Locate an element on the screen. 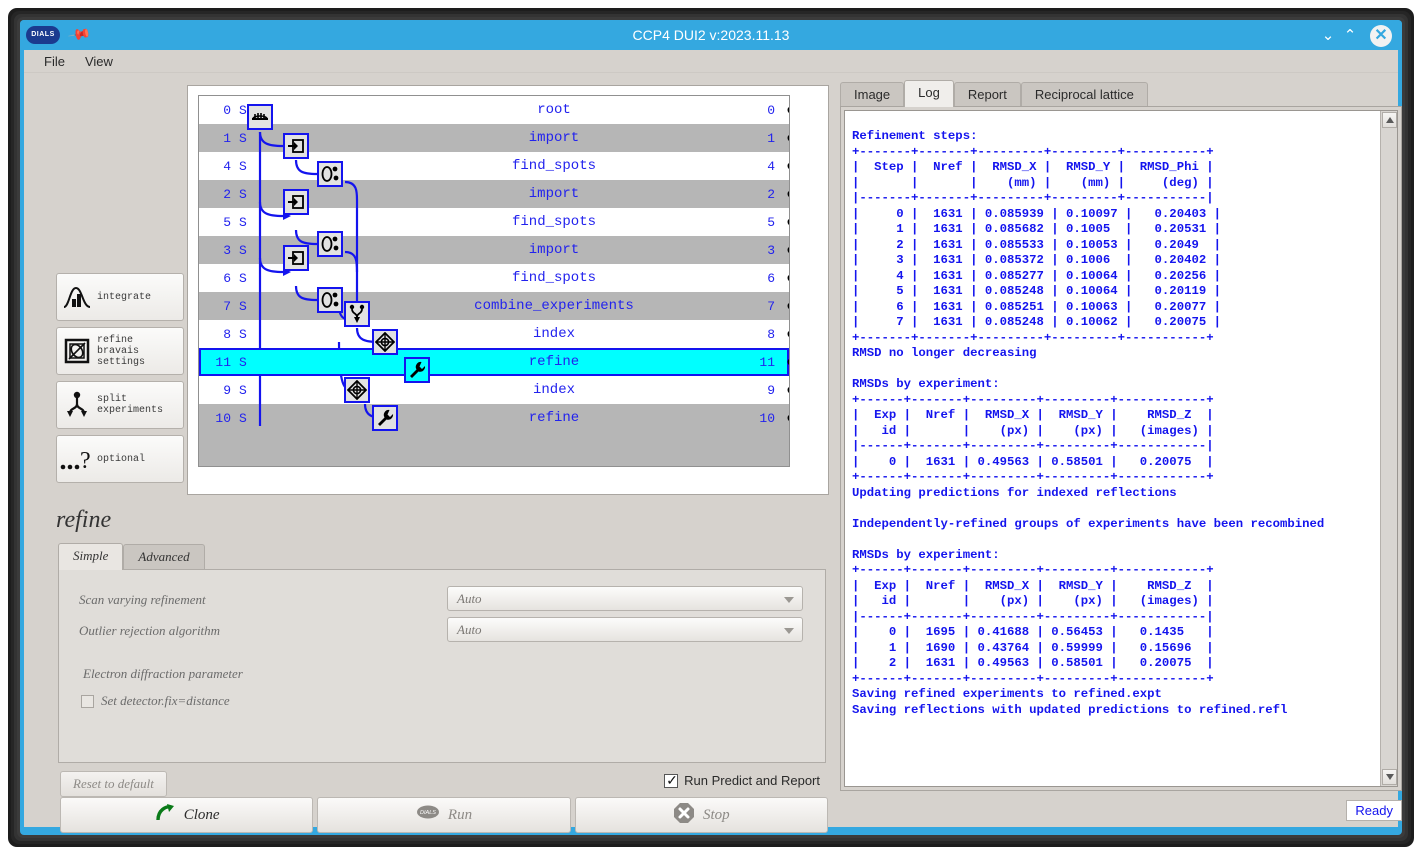 The image size is (1422, 855). clone-arrow-icon is located at coordinates (165, 815).